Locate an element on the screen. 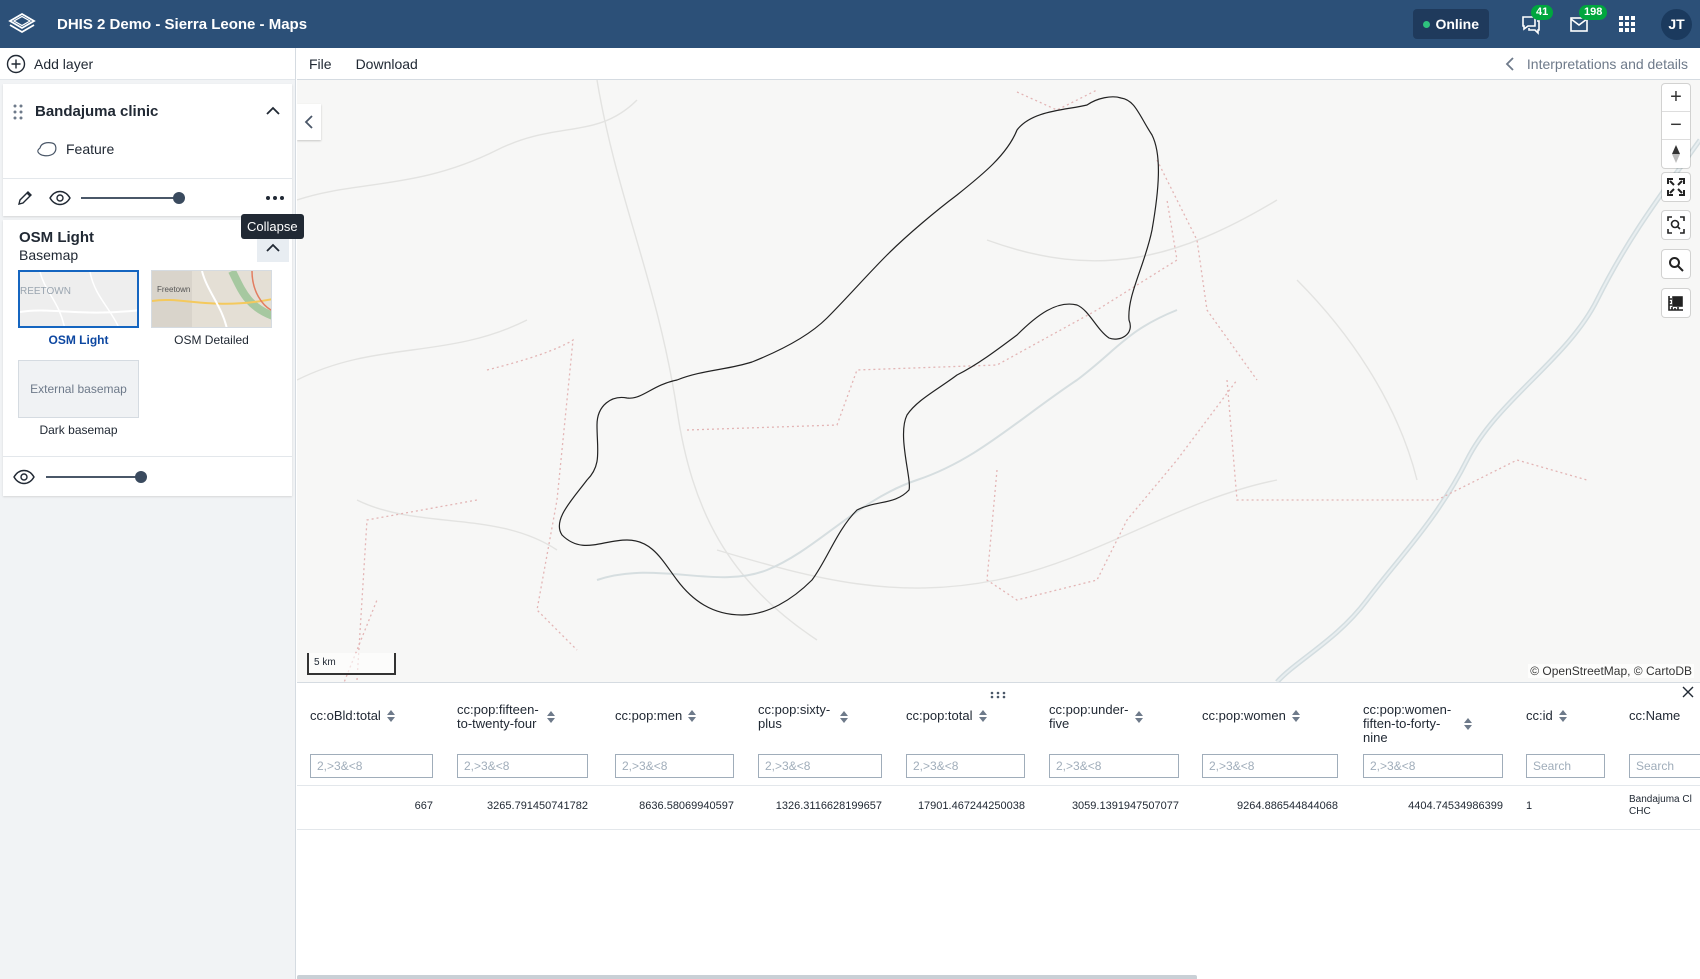 The width and height of the screenshot is (1700, 979). horizontal-scrollbar is located at coordinates (747, 977).